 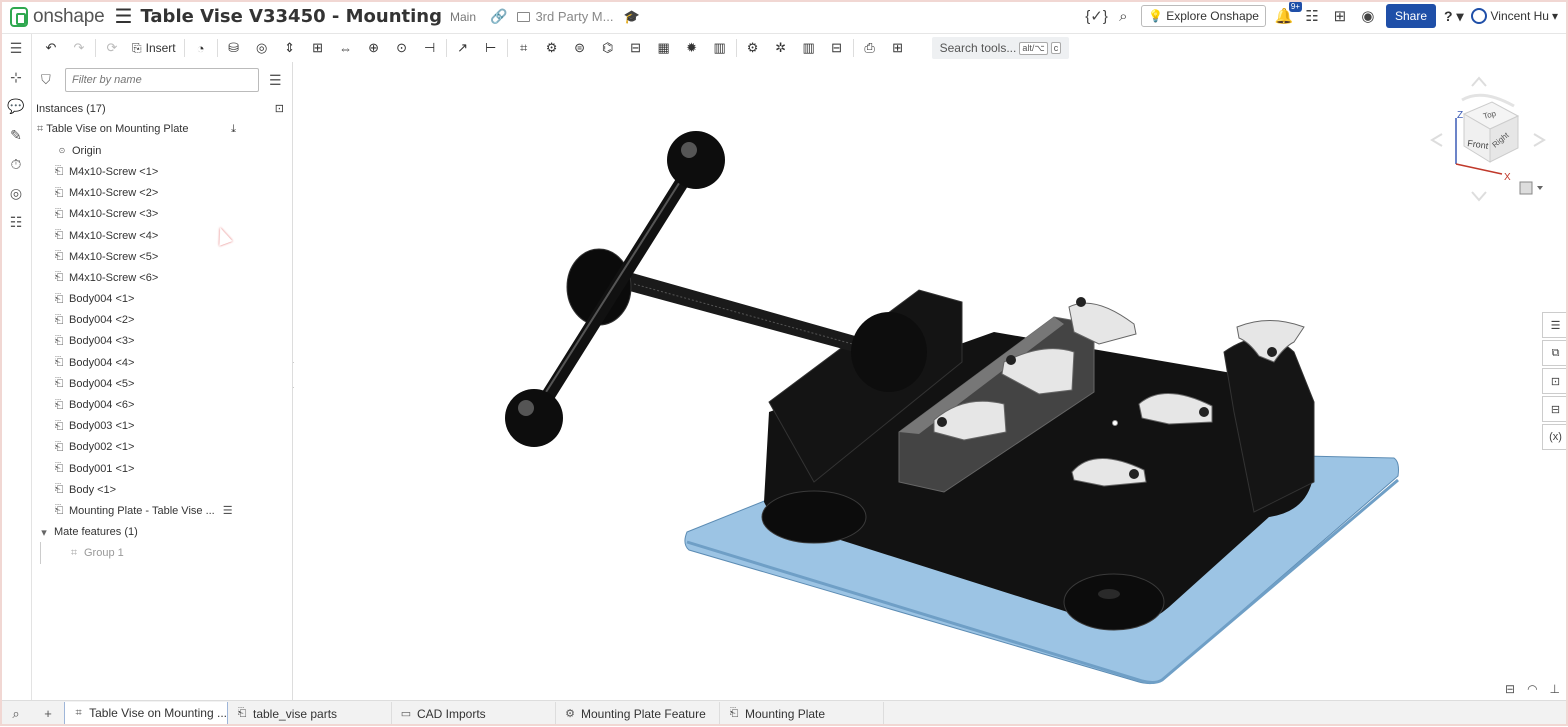 I want to click on bom-icon: ☷, so click(x=16, y=222).